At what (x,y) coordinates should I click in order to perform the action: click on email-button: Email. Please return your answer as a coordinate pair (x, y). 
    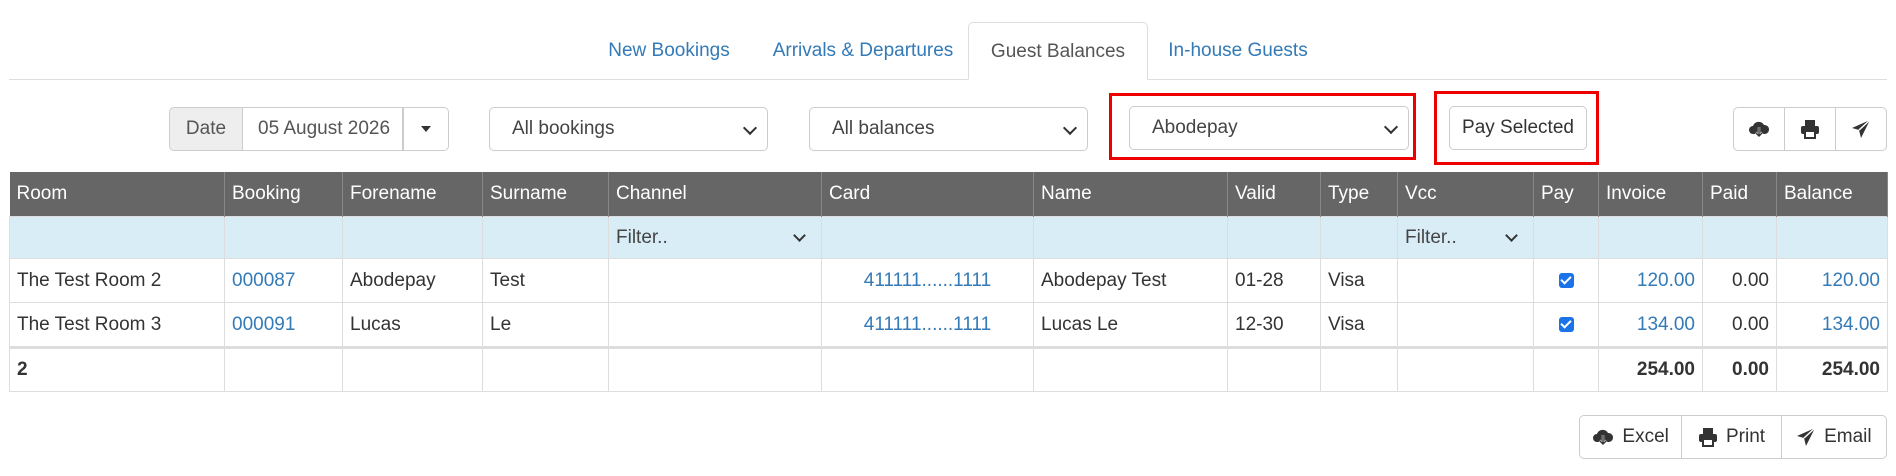
    Looking at the image, I should click on (1833, 437).